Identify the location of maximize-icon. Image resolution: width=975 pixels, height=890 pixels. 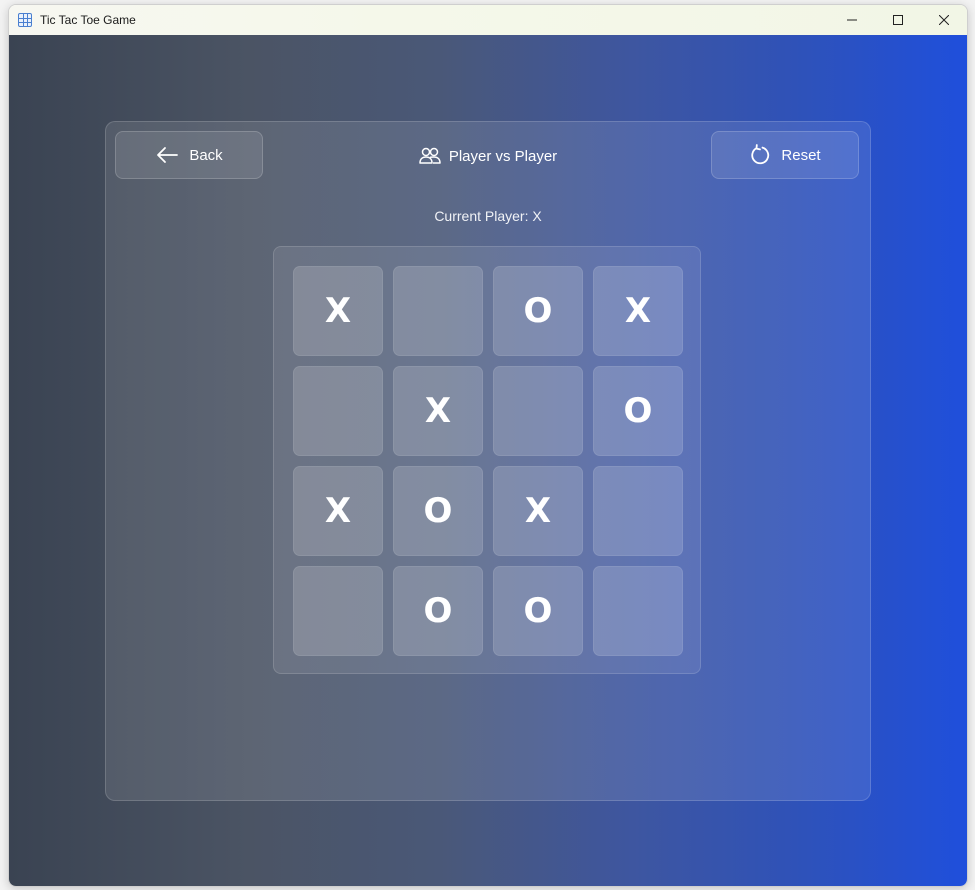
(898, 20).